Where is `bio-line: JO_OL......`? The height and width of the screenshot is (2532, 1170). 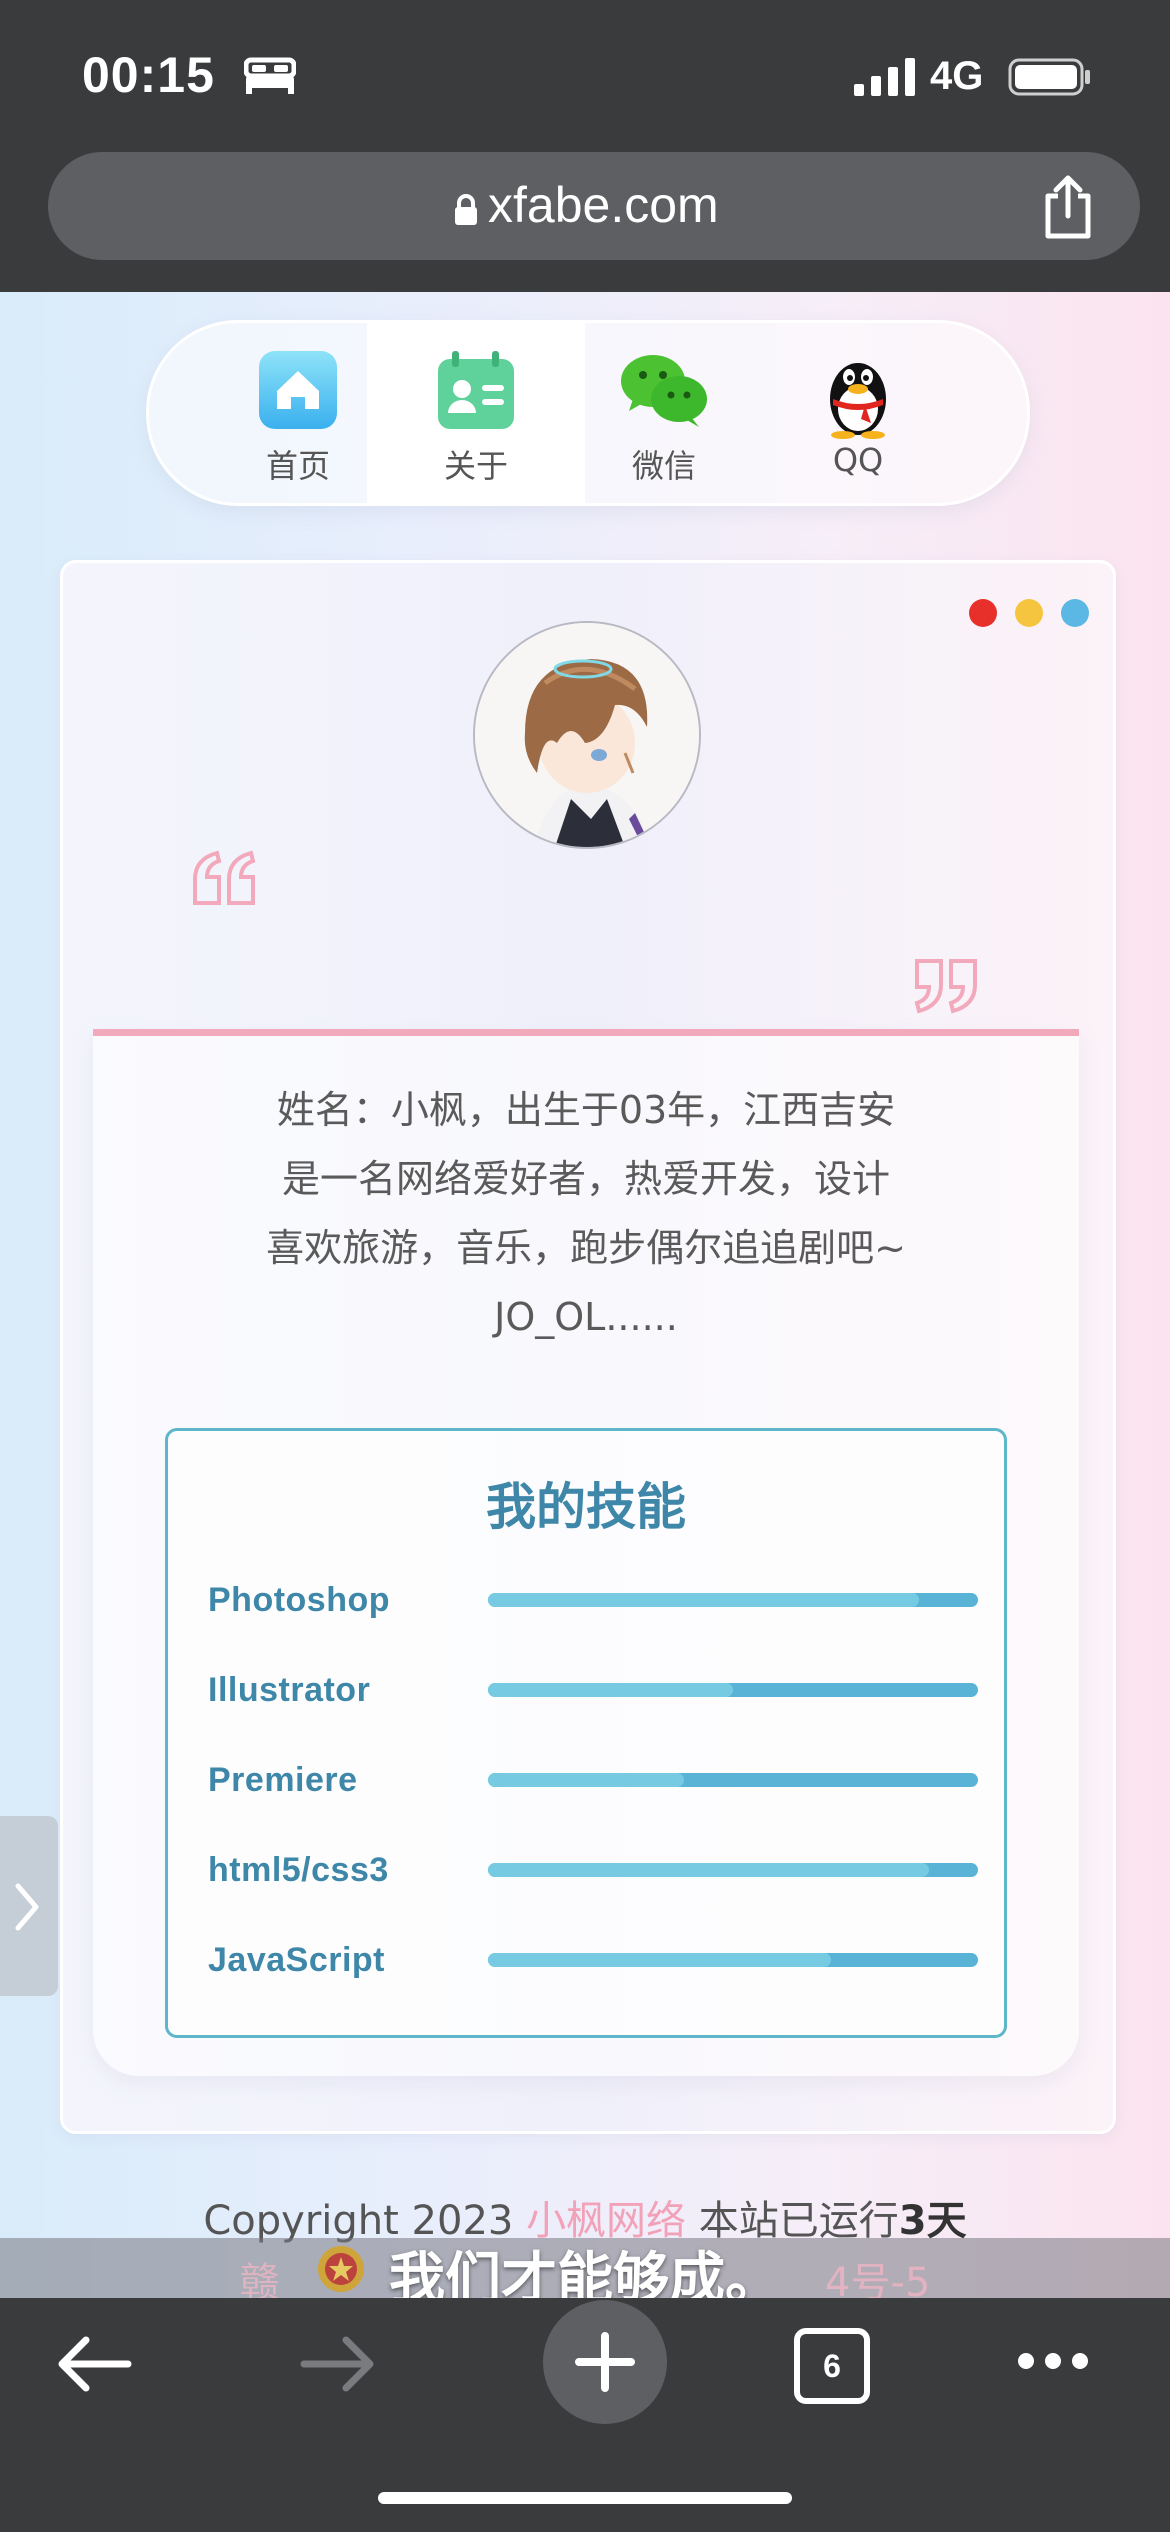
bio-line: JO_OL...... is located at coordinates (586, 1317).